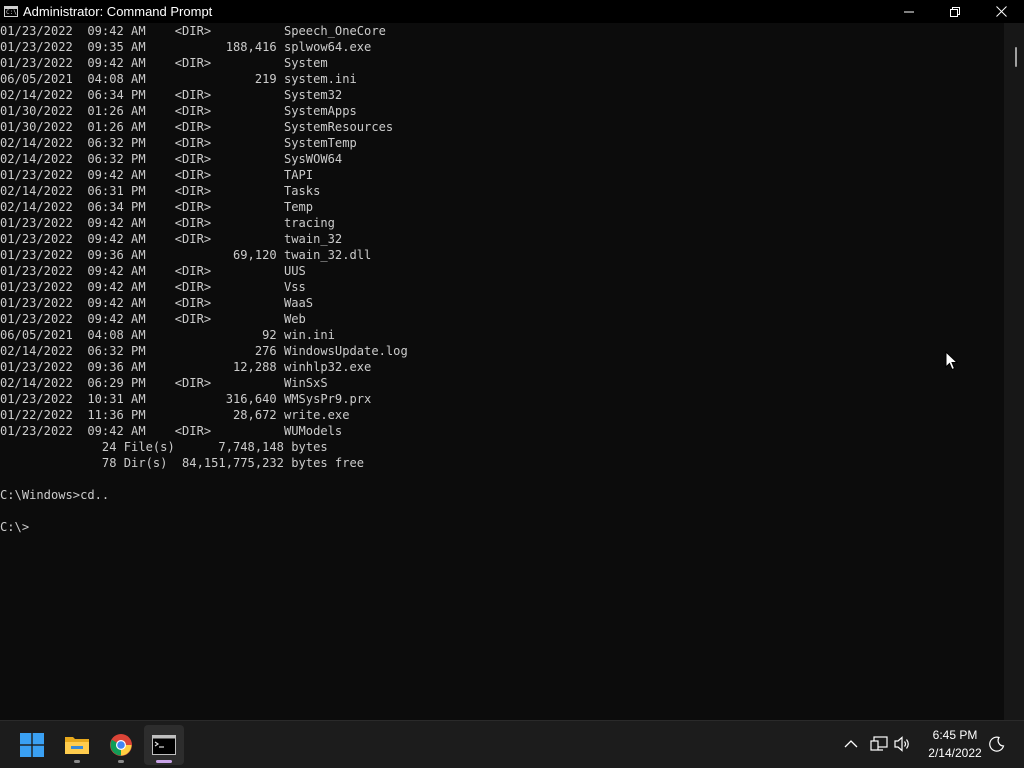 This screenshot has width=1024, height=768. I want to click on title-bar: C:\ Administrator: Command Prompt, so click(512, 11).